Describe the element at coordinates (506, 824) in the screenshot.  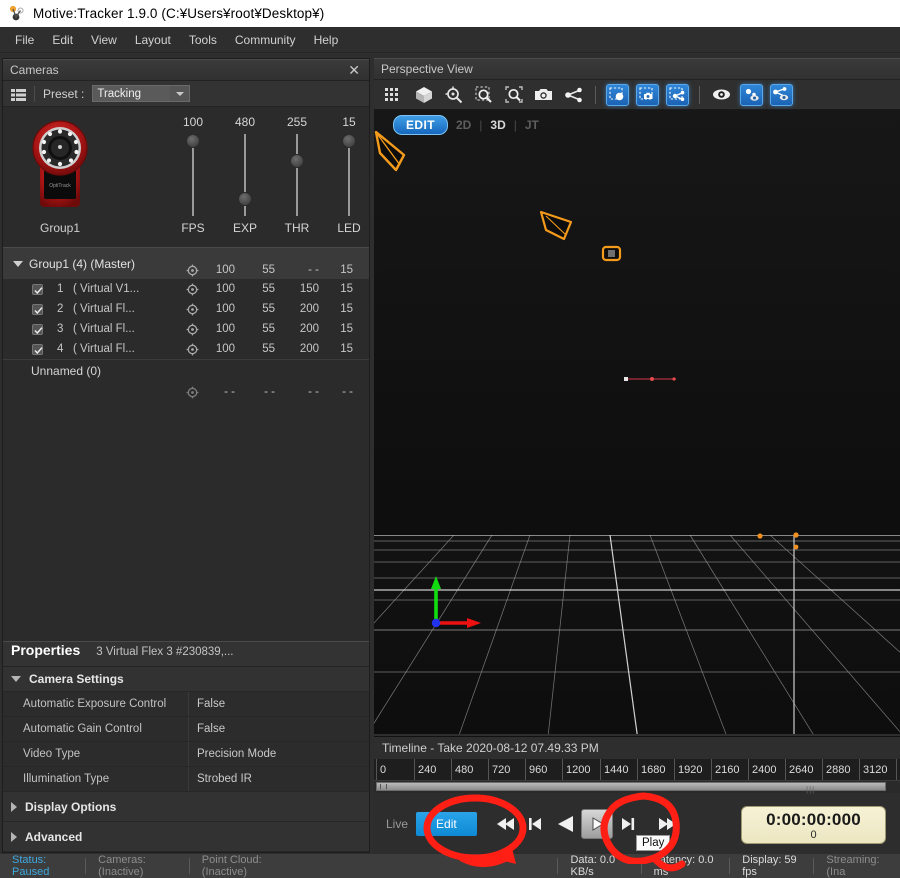
I see `jump-to-start-button` at that location.